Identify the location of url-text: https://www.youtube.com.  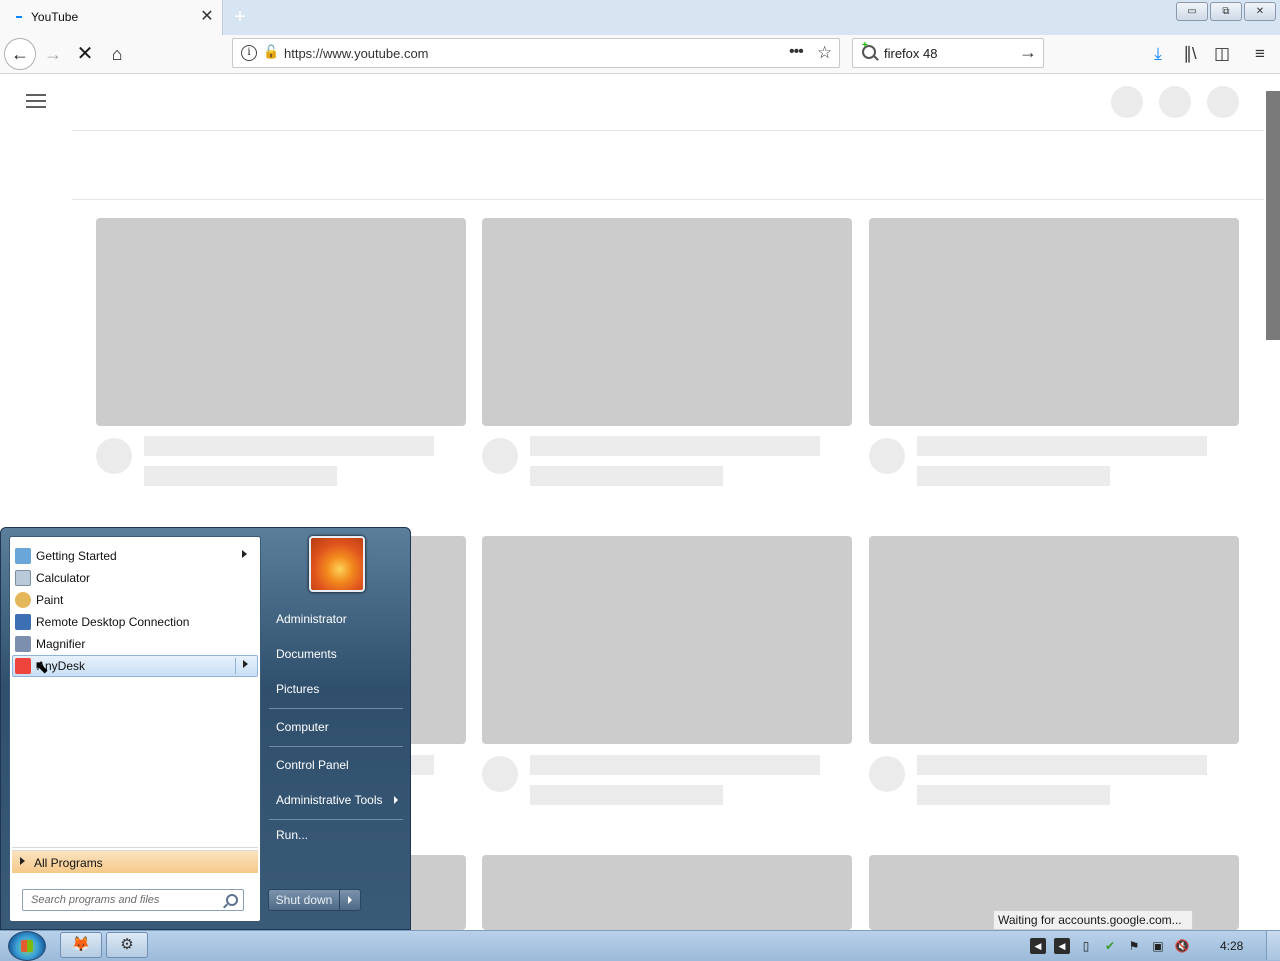
(356, 53).